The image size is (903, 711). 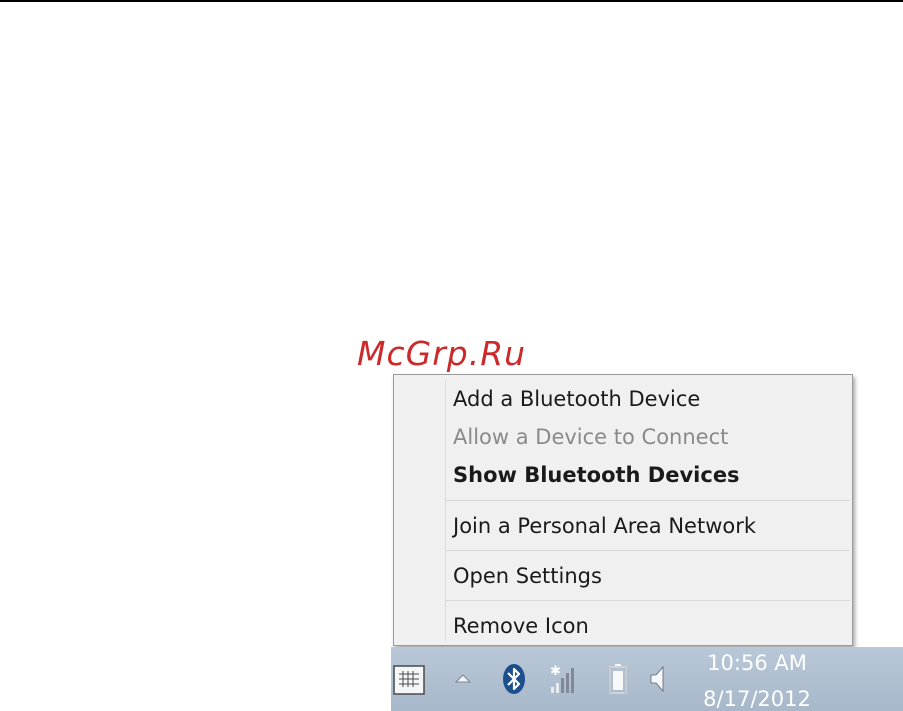 I want to click on menu-item-remove-icon: Remove Icon, so click(x=521, y=626).